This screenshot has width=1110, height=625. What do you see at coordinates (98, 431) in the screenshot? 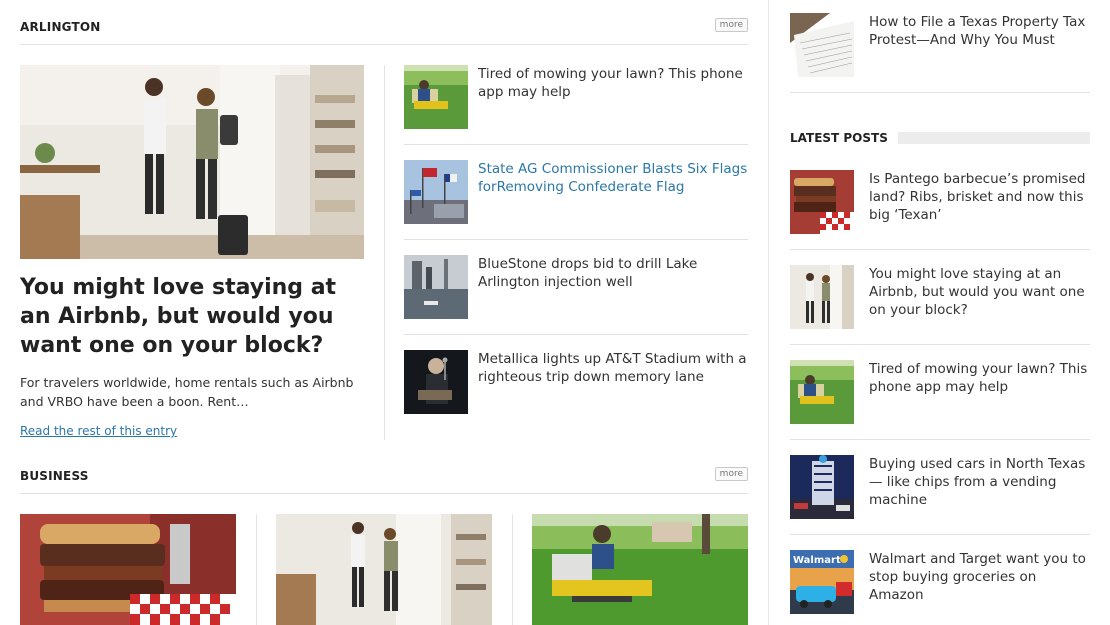
I see `read-more-link: Read the rest of this entry` at bounding box center [98, 431].